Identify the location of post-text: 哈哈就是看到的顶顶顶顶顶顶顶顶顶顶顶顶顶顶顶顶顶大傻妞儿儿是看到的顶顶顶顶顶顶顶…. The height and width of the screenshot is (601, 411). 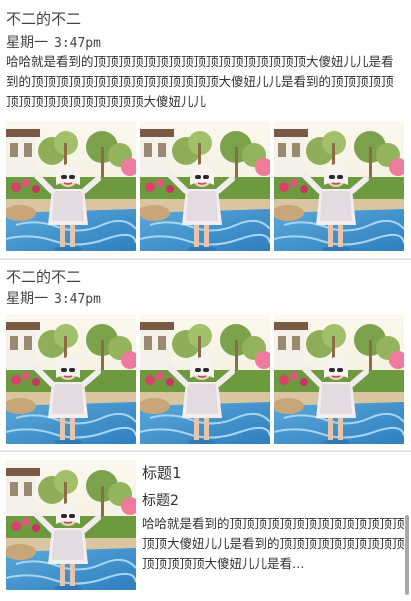
(200, 81).